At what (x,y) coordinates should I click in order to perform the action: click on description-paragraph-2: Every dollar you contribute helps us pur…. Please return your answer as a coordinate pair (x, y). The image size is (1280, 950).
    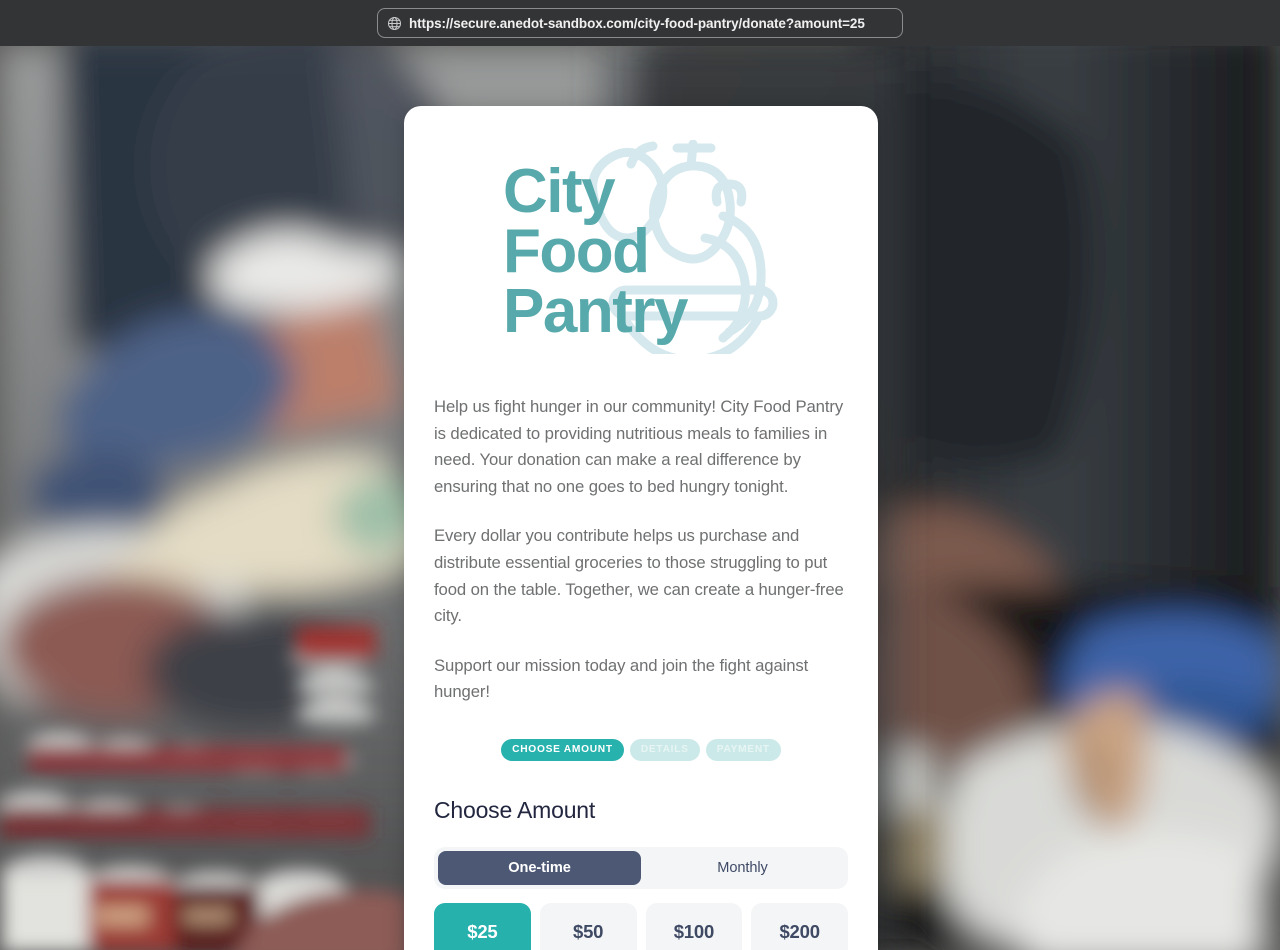
    Looking at the image, I should click on (639, 576).